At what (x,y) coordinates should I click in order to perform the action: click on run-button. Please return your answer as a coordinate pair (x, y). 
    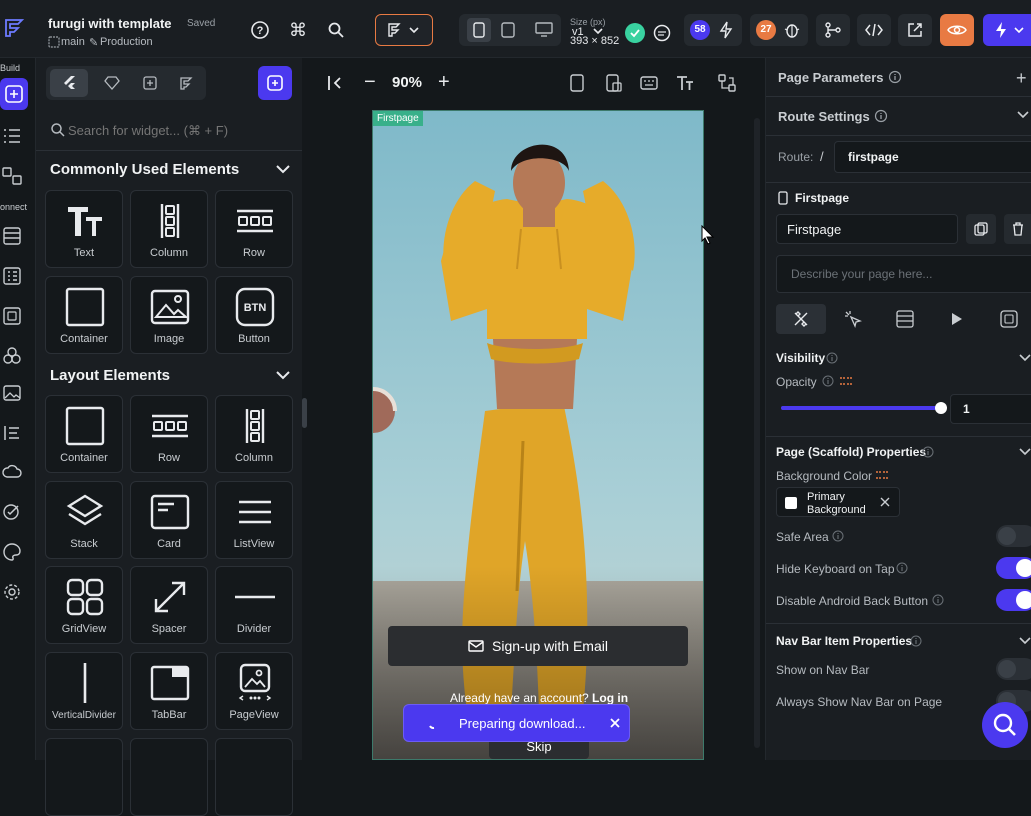
    Looking at the image, I should click on (1007, 30).